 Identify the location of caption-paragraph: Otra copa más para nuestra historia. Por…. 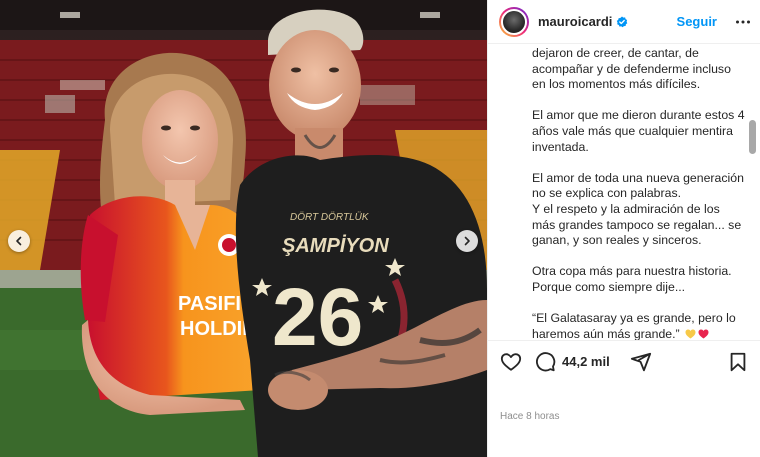
(632, 279).